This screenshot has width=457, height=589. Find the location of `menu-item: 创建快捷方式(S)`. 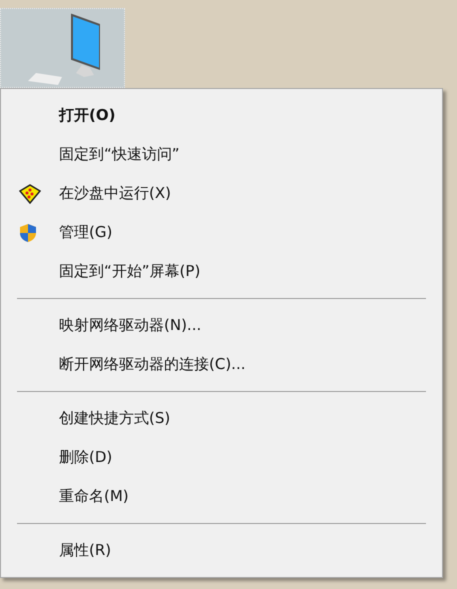

menu-item: 创建快捷方式(S) is located at coordinates (221, 418).